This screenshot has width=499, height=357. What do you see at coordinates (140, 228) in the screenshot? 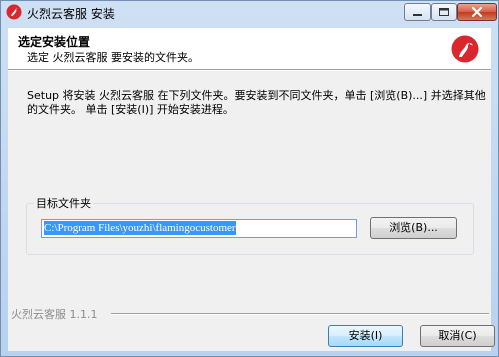
I see `install-path-value: C:\Program Files\youzhi\flamingocustomer` at bounding box center [140, 228].